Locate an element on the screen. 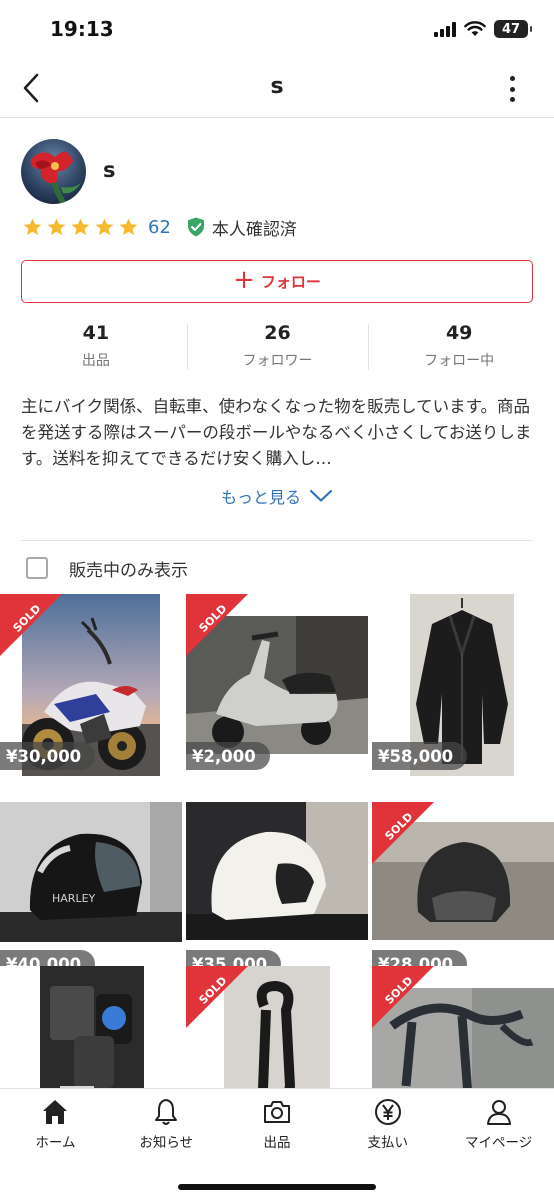 This screenshot has height=1200, width=554. plus-icon: + is located at coordinates (244, 280).